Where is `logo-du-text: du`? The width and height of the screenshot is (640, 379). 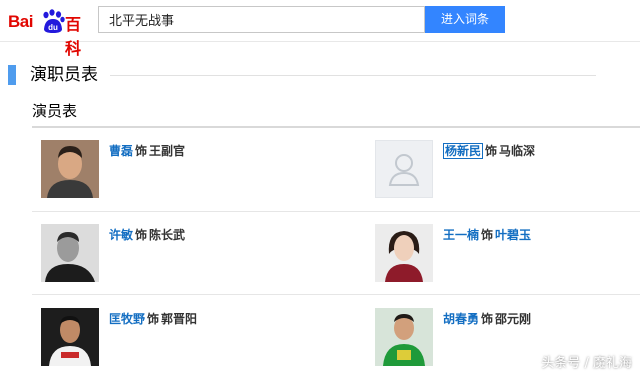 logo-du-text: du is located at coordinates (53, 27).